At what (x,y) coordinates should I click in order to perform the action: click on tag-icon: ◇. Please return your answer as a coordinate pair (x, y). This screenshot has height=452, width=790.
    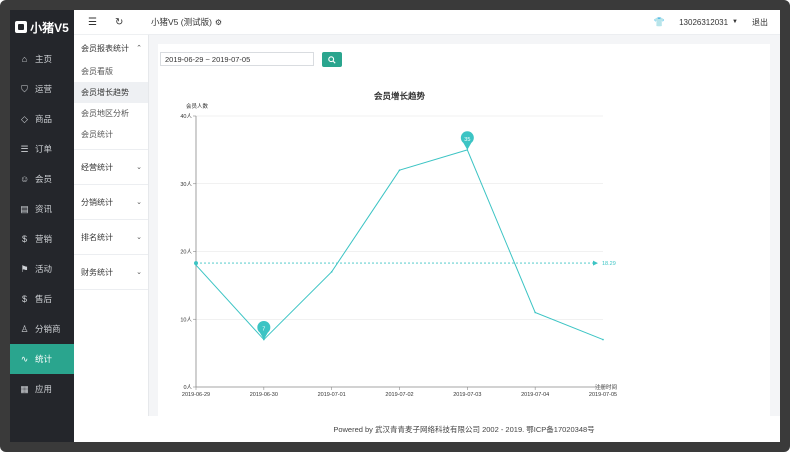
    Looking at the image, I should click on (24, 118).